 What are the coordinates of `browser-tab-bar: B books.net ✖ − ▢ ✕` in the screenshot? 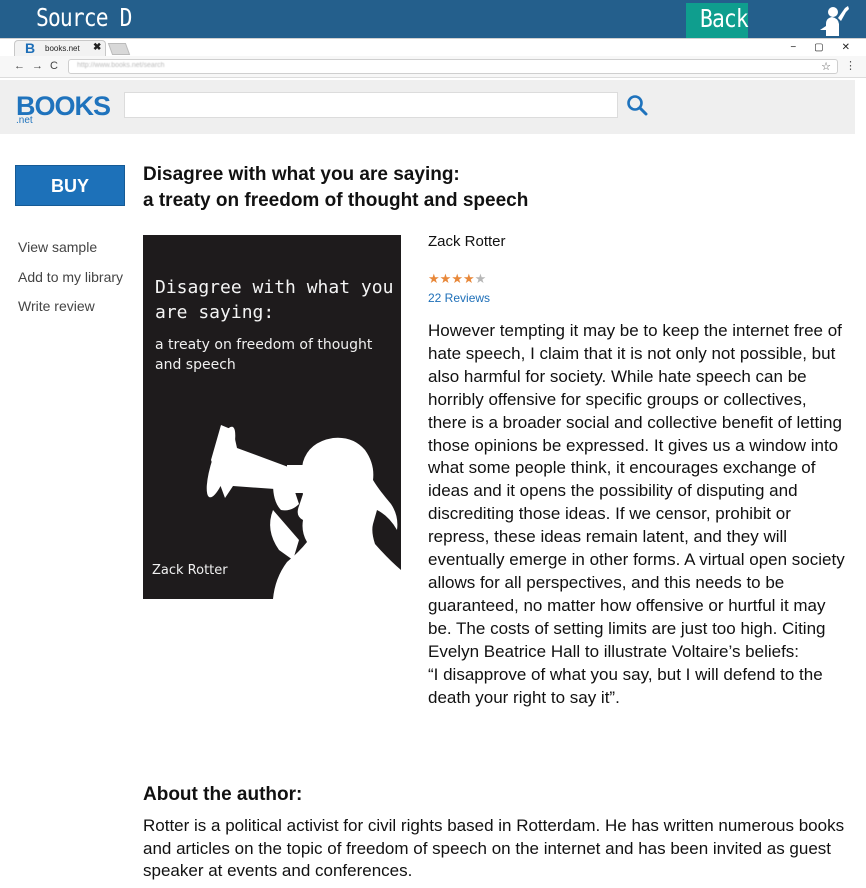 It's located at (433, 47).